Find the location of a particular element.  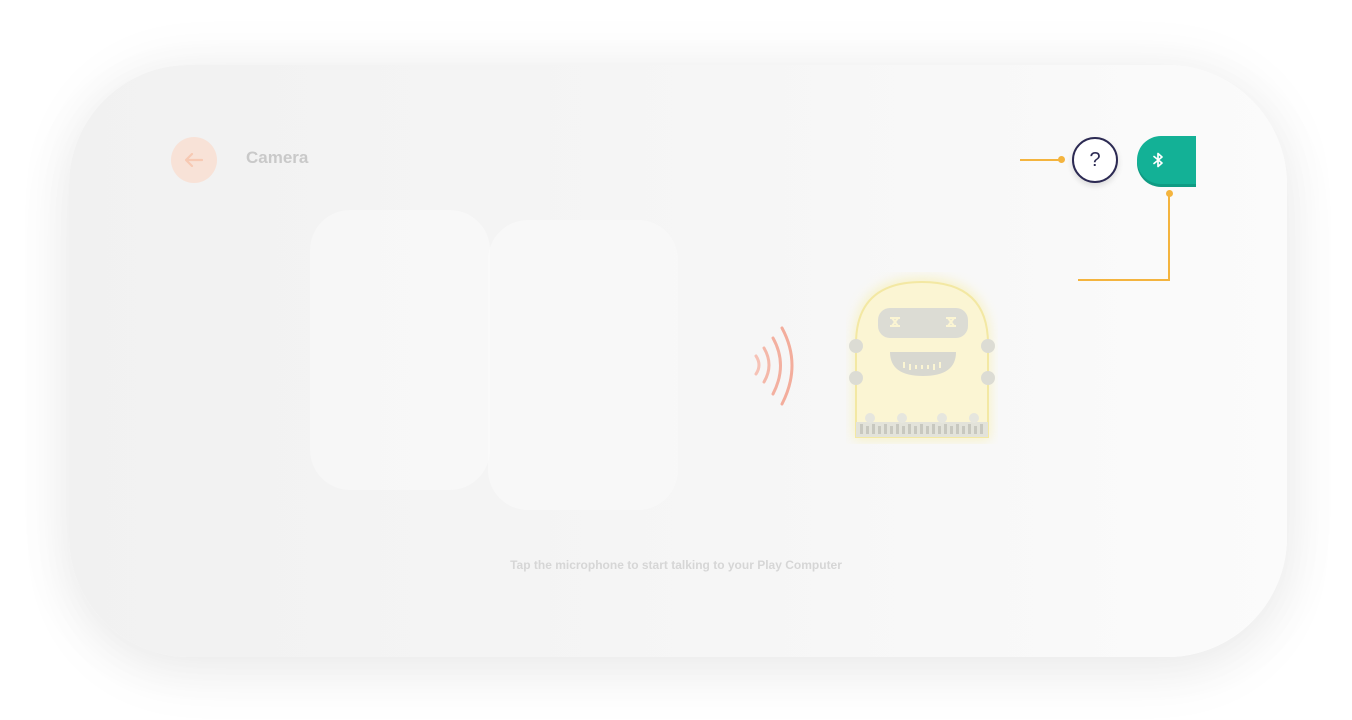

ghost-card-center is located at coordinates (583, 365).